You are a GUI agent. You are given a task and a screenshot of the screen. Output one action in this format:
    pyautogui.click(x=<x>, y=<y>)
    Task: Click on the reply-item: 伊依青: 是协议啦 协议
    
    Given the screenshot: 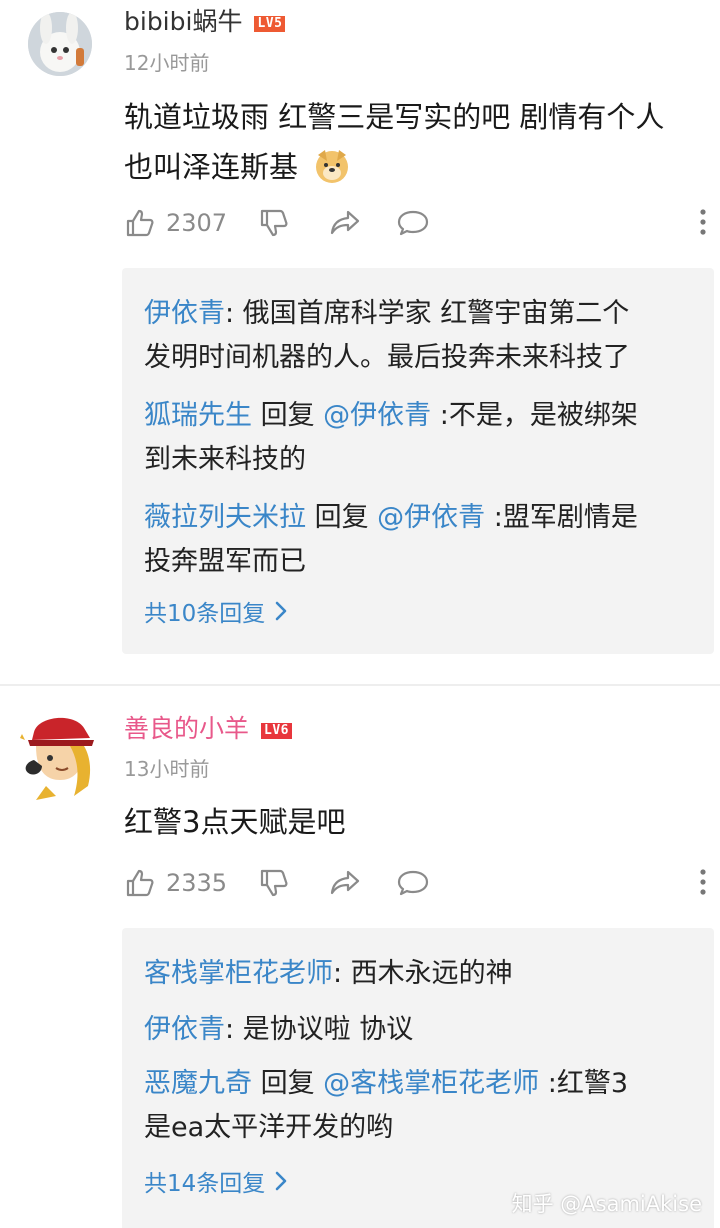 What is the action you would take?
    pyautogui.click(x=419, y=1030)
    